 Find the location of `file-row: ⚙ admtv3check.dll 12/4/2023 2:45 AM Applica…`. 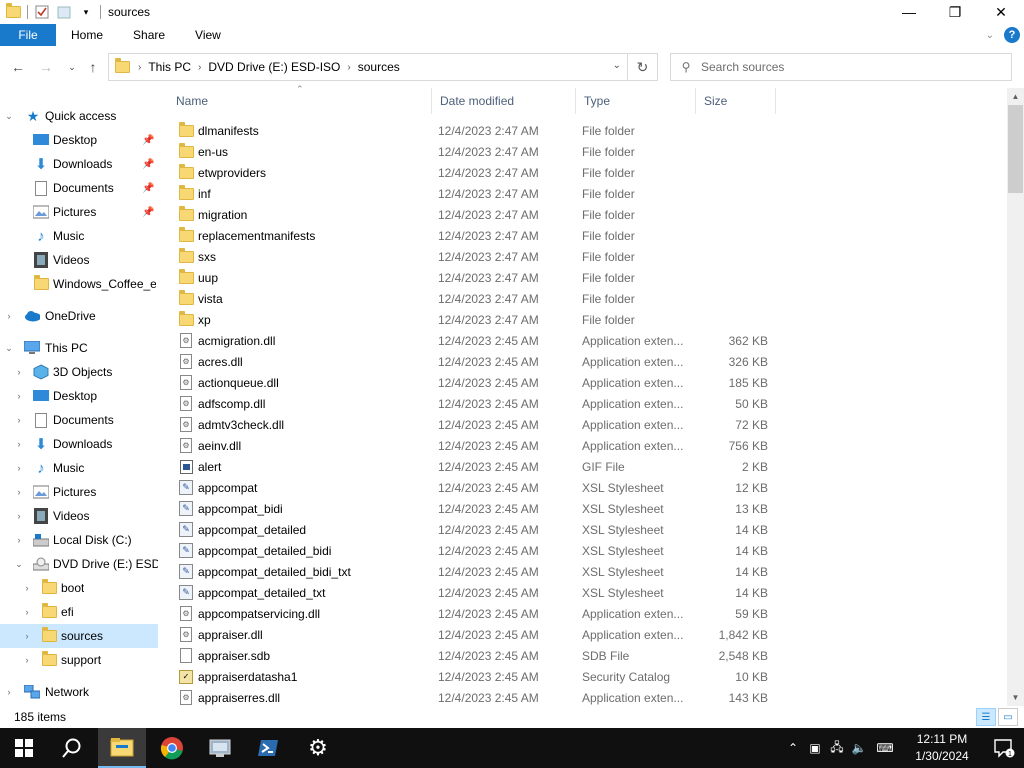

file-row: ⚙ admtv3check.dll 12/4/2023 2:45 AM Applica… is located at coordinates (473, 424).